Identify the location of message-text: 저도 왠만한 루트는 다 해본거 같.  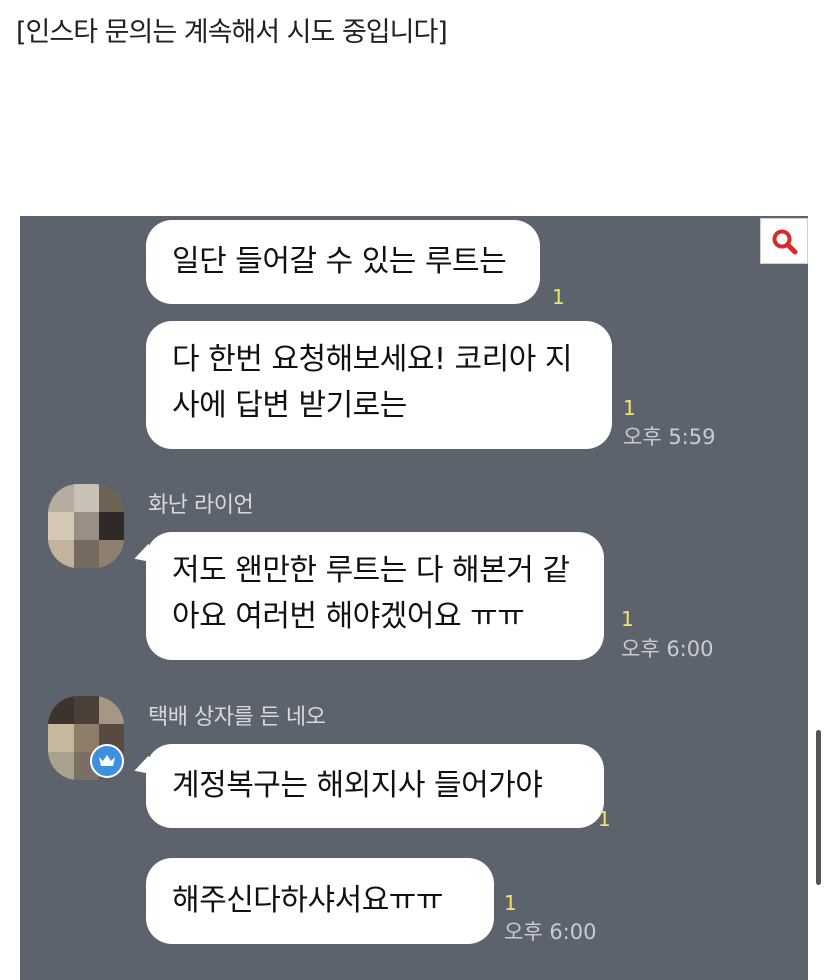
(371, 570).